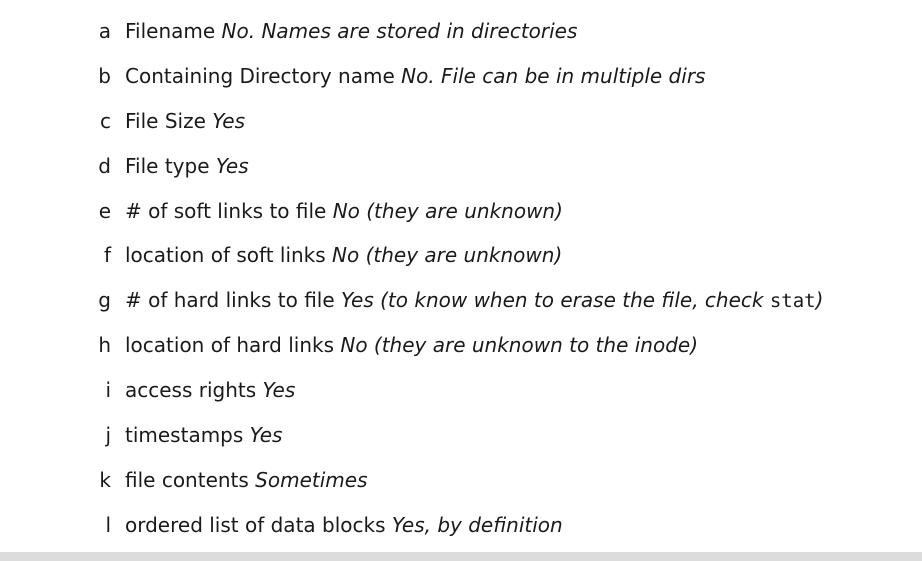 The height and width of the screenshot is (561, 922). What do you see at coordinates (170, 31) in the screenshot?
I see `item-label: Filename` at bounding box center [170, 31].